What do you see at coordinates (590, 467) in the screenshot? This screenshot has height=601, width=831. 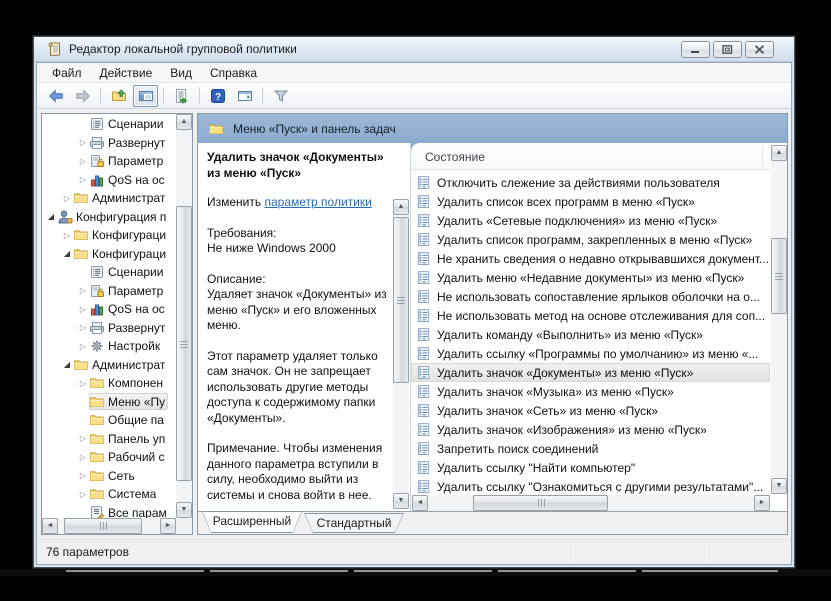 I see `policy-row: Удалить ссылку "Найти компьютер"` at bounding box center [590, 467].